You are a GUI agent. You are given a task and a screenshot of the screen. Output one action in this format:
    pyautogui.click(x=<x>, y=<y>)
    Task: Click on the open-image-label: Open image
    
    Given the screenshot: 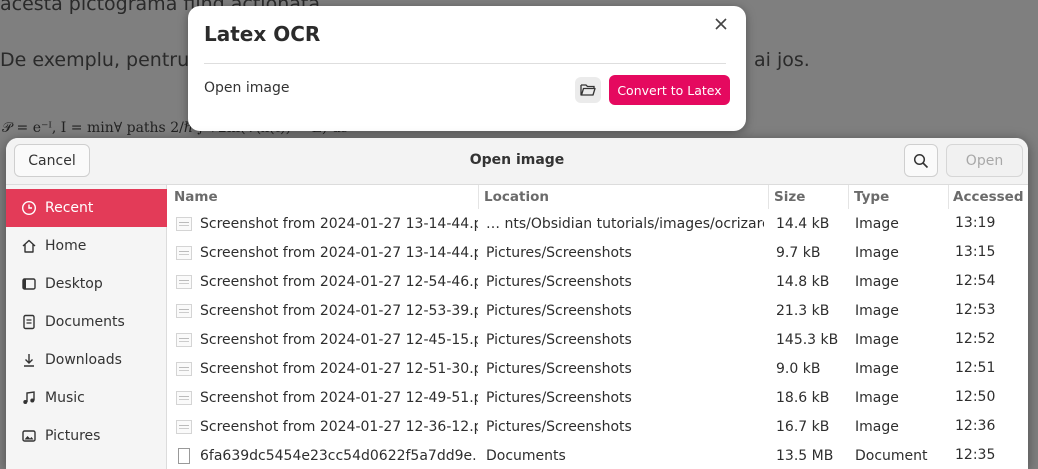 What is the action you would take?
    pyautogui.click(x=247, y=88)
    